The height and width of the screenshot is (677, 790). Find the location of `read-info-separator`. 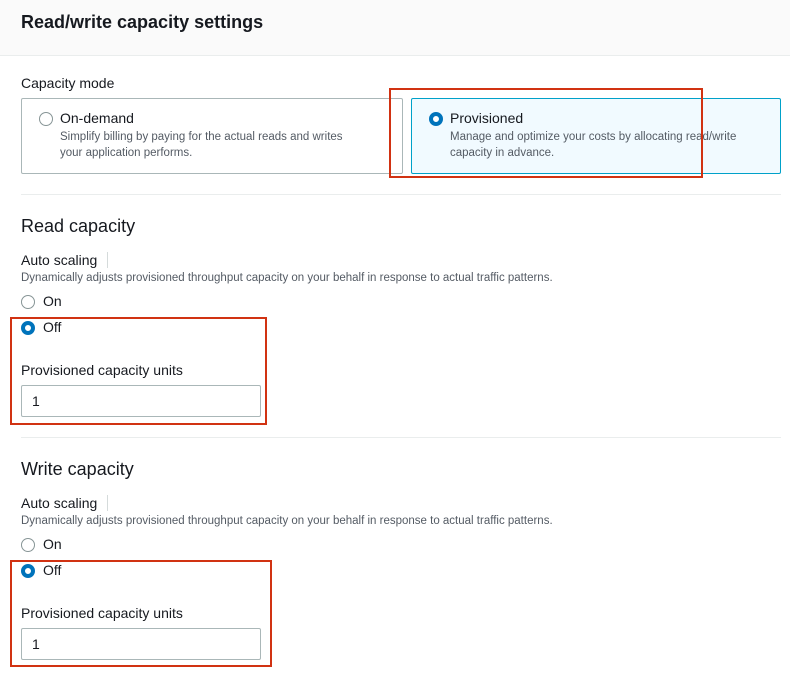

read-info-separator is located at coordinates (107, 260).